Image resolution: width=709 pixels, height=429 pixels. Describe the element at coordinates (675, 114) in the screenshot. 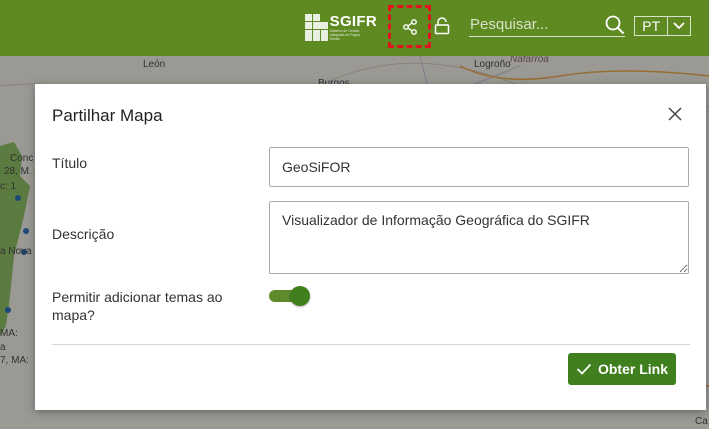

I see `close-icon` at that location.